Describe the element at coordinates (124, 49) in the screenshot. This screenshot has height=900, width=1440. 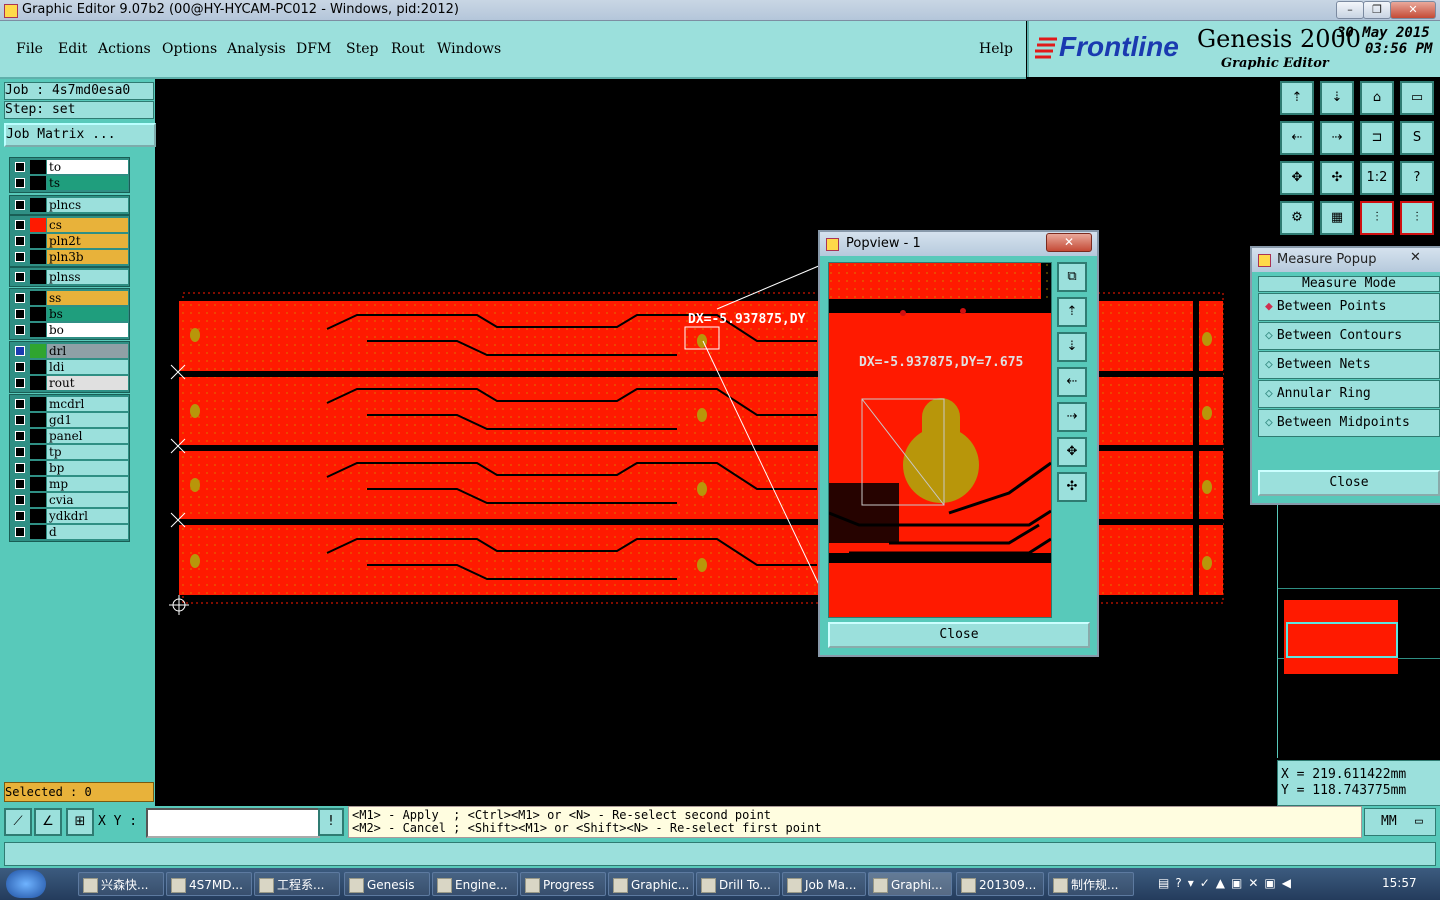
I see `menu-actions: Actions` at that location.